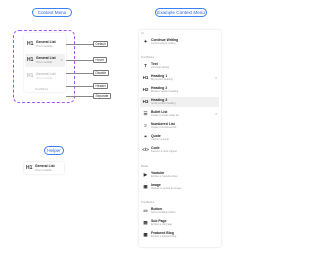  I want to click on menu-item-code: </> Code Capture a code snippet, so click(179, 150).